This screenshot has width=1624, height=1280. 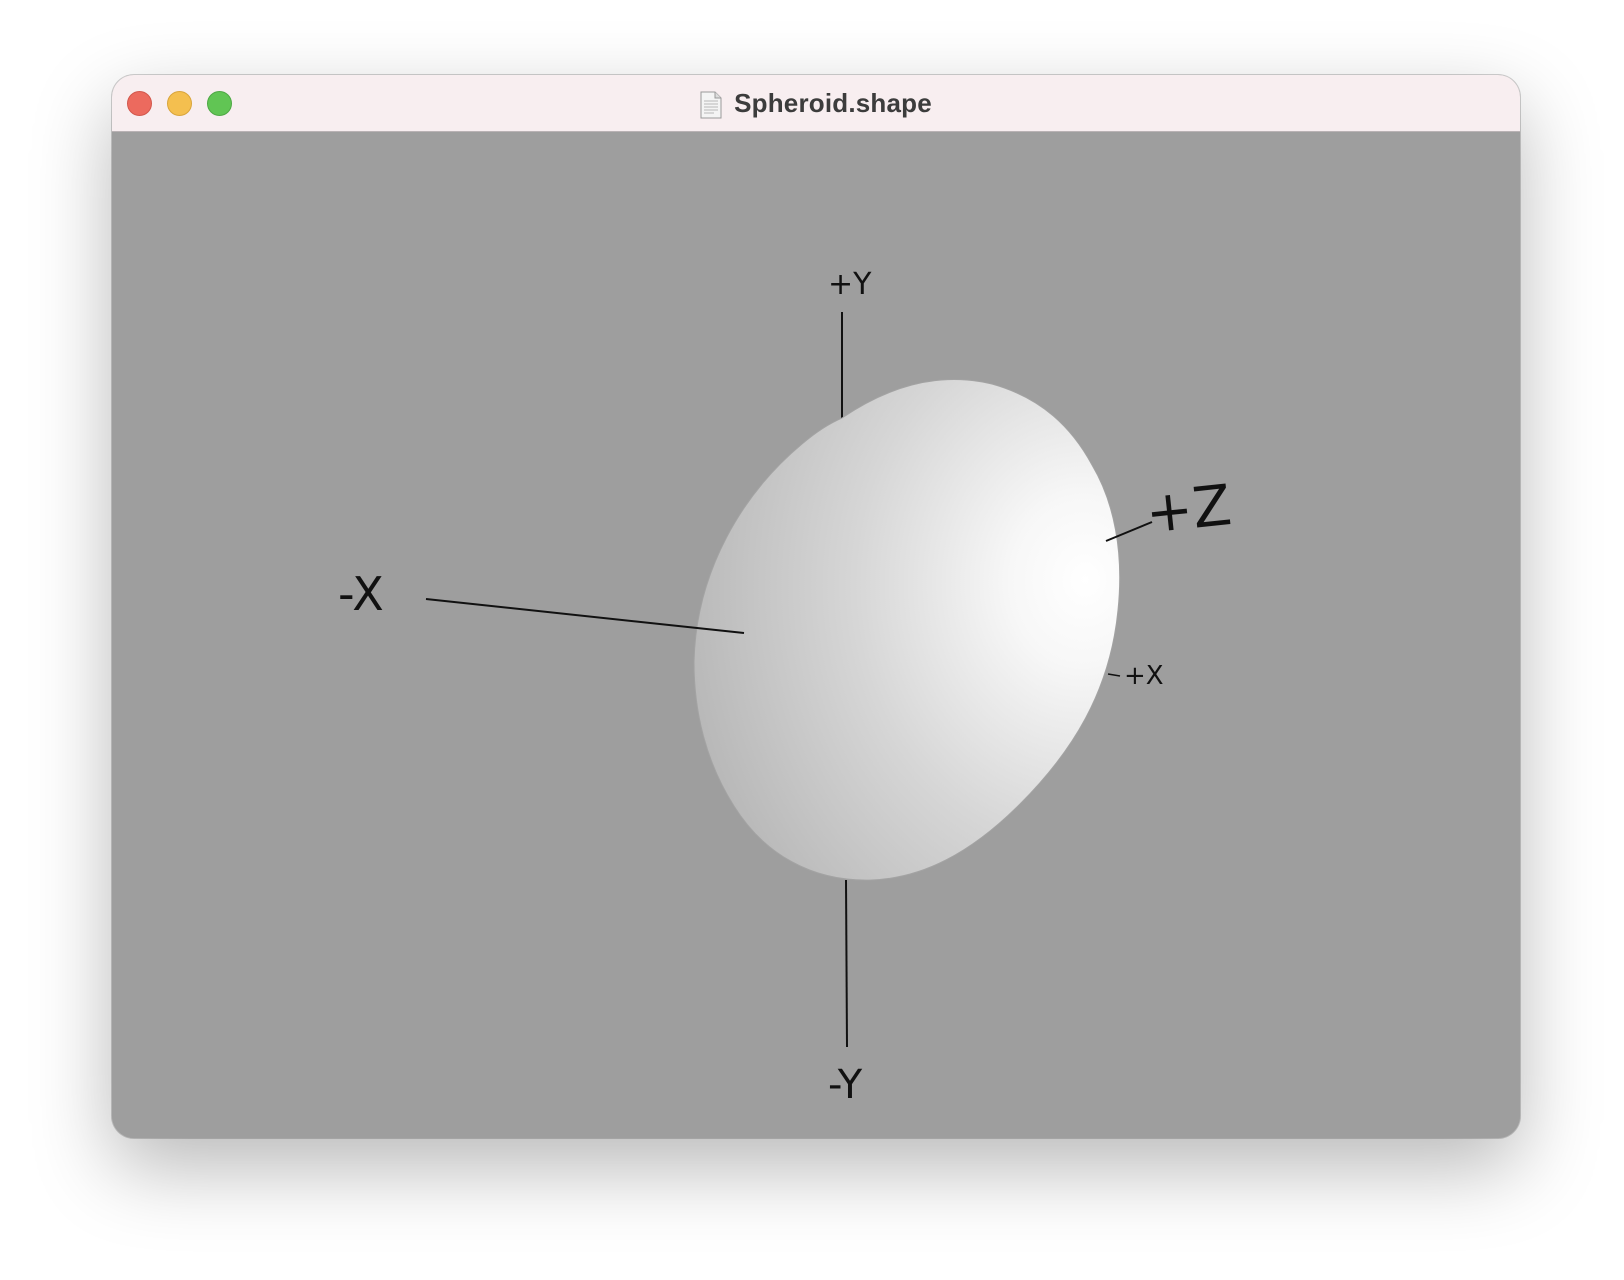 I want to click on minus-y-label: -Y, so click(x=845, y=1085).